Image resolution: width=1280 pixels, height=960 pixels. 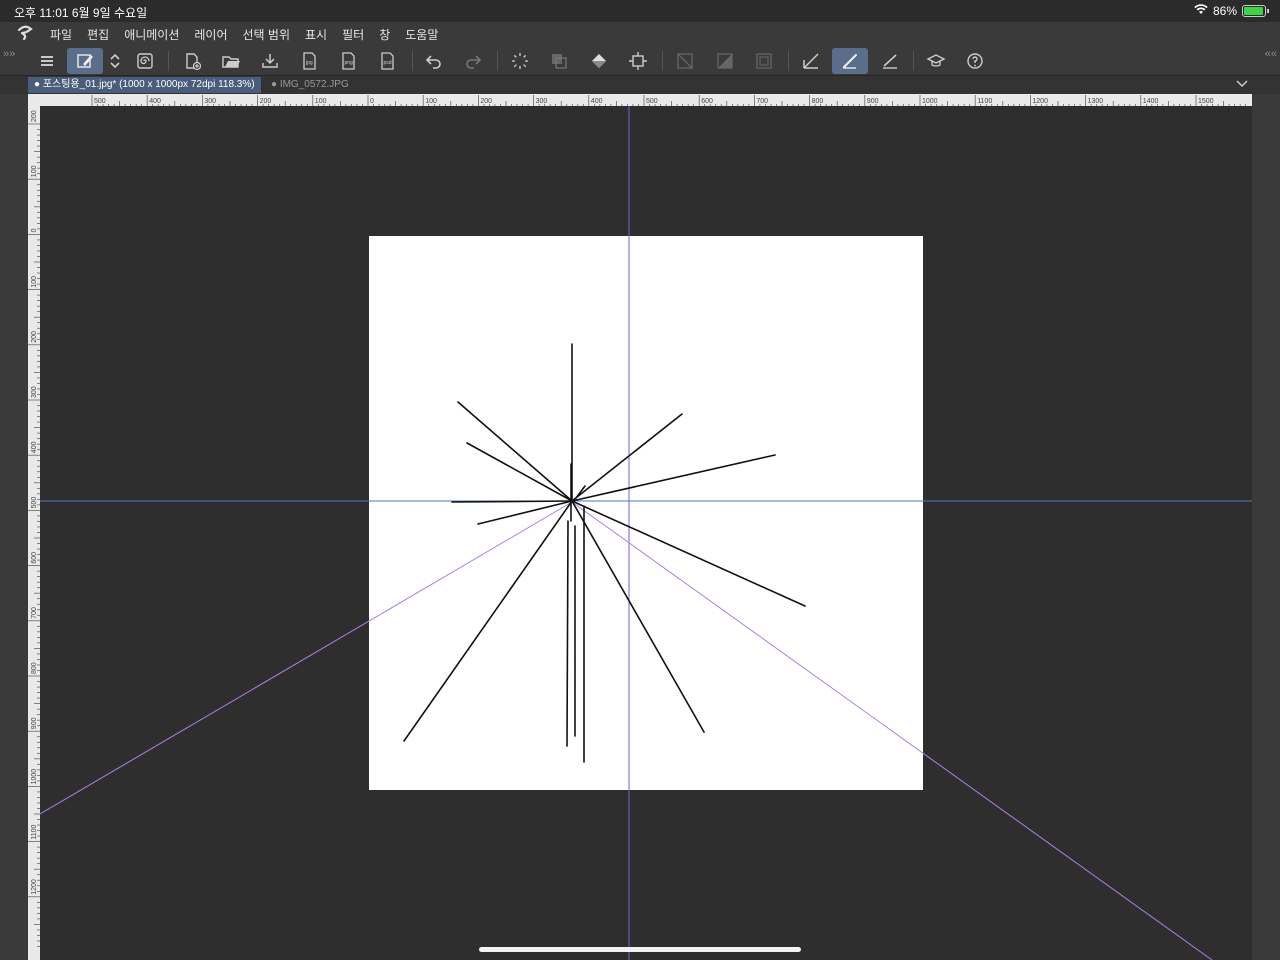 What do you see at coordinates (1242, 84) in the screenshot?
I see `chevron-down-icon` at bounding box center [1242, 84].